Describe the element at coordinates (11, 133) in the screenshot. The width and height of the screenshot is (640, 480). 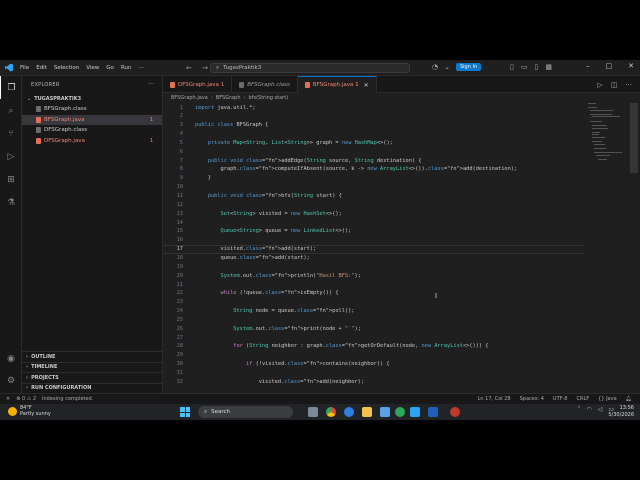
I see `source-control-icon: ⑂` at that location.